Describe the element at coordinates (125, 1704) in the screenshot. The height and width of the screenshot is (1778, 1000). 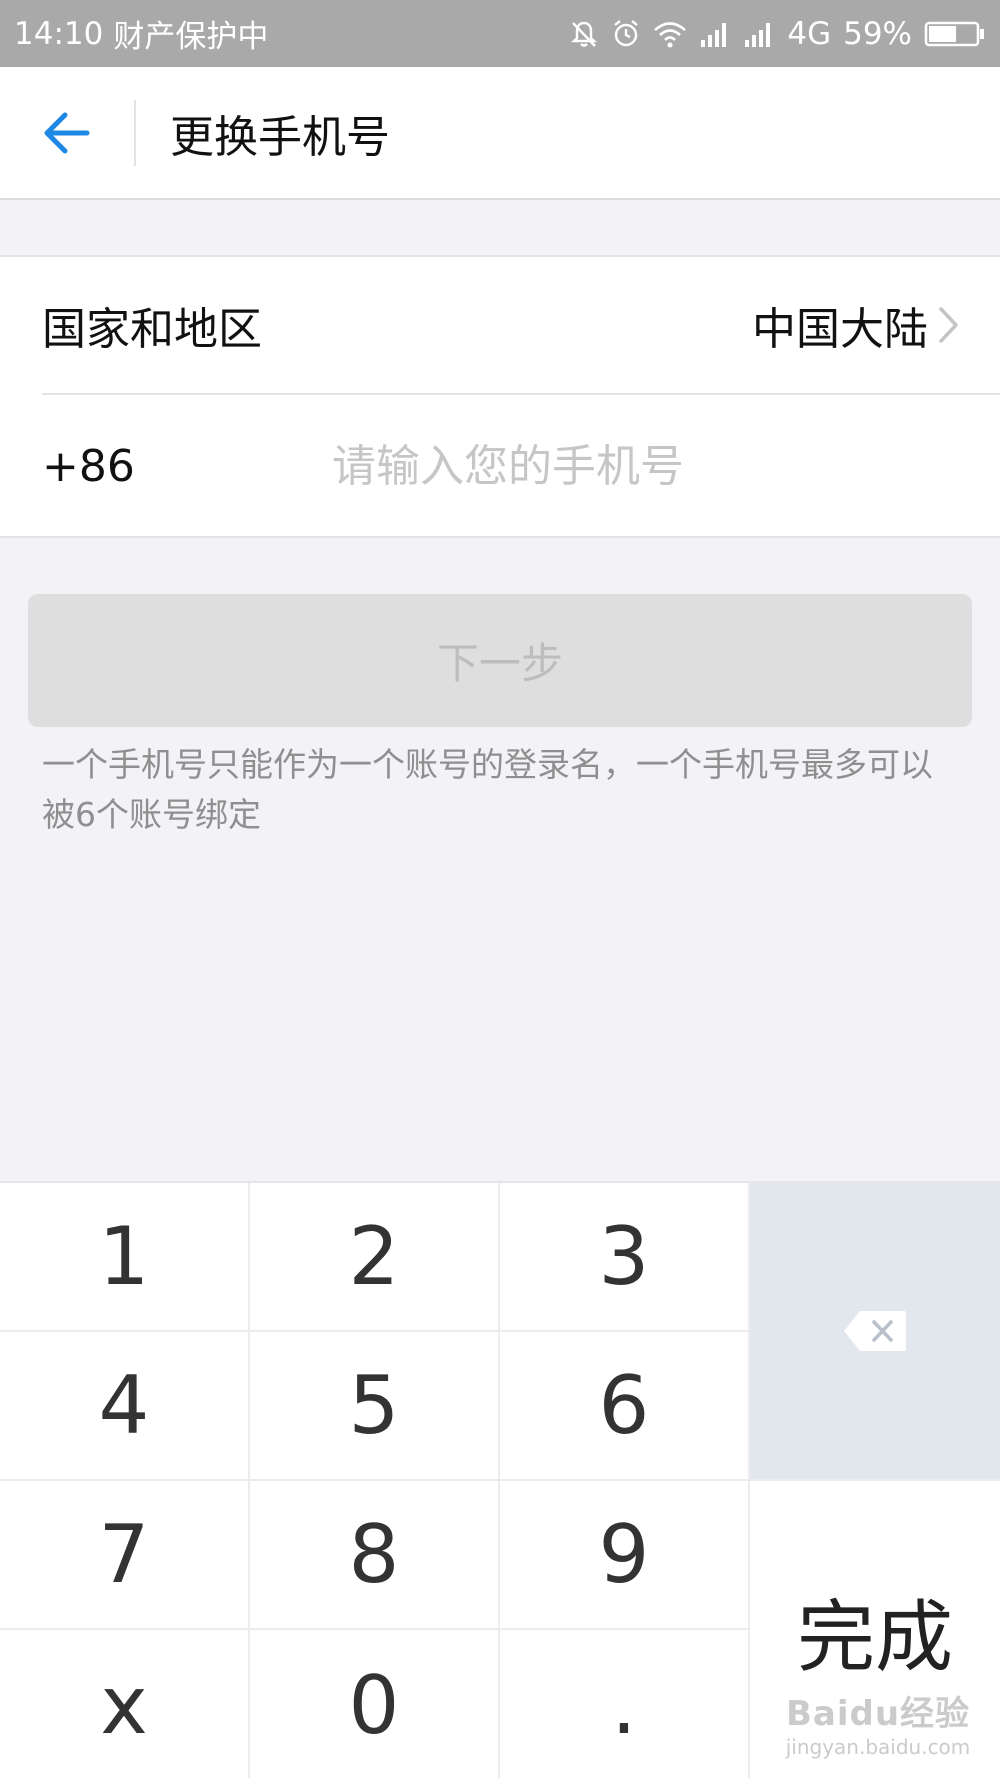
I see `key-x: x` at that location.